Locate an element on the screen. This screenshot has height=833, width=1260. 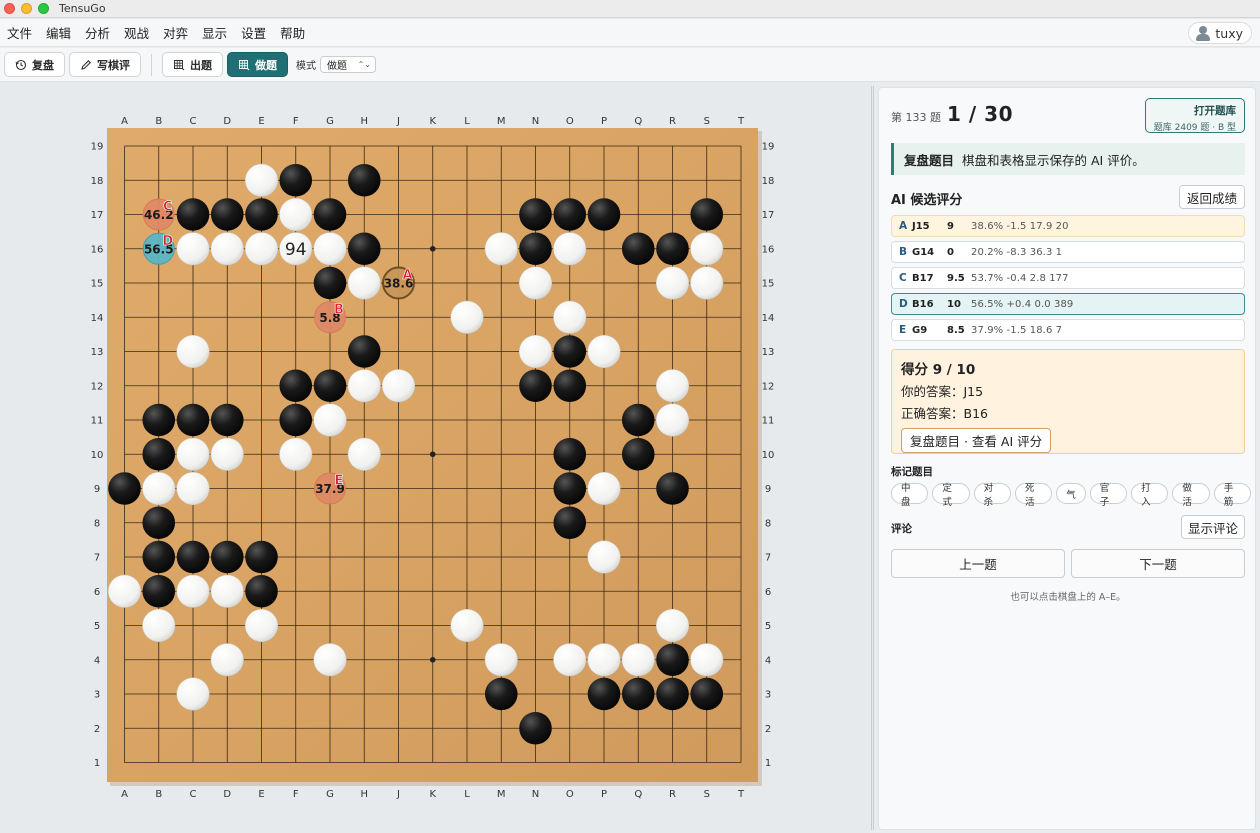
tag-capturing-race: 对杀 is located at coordinates (992, 495).